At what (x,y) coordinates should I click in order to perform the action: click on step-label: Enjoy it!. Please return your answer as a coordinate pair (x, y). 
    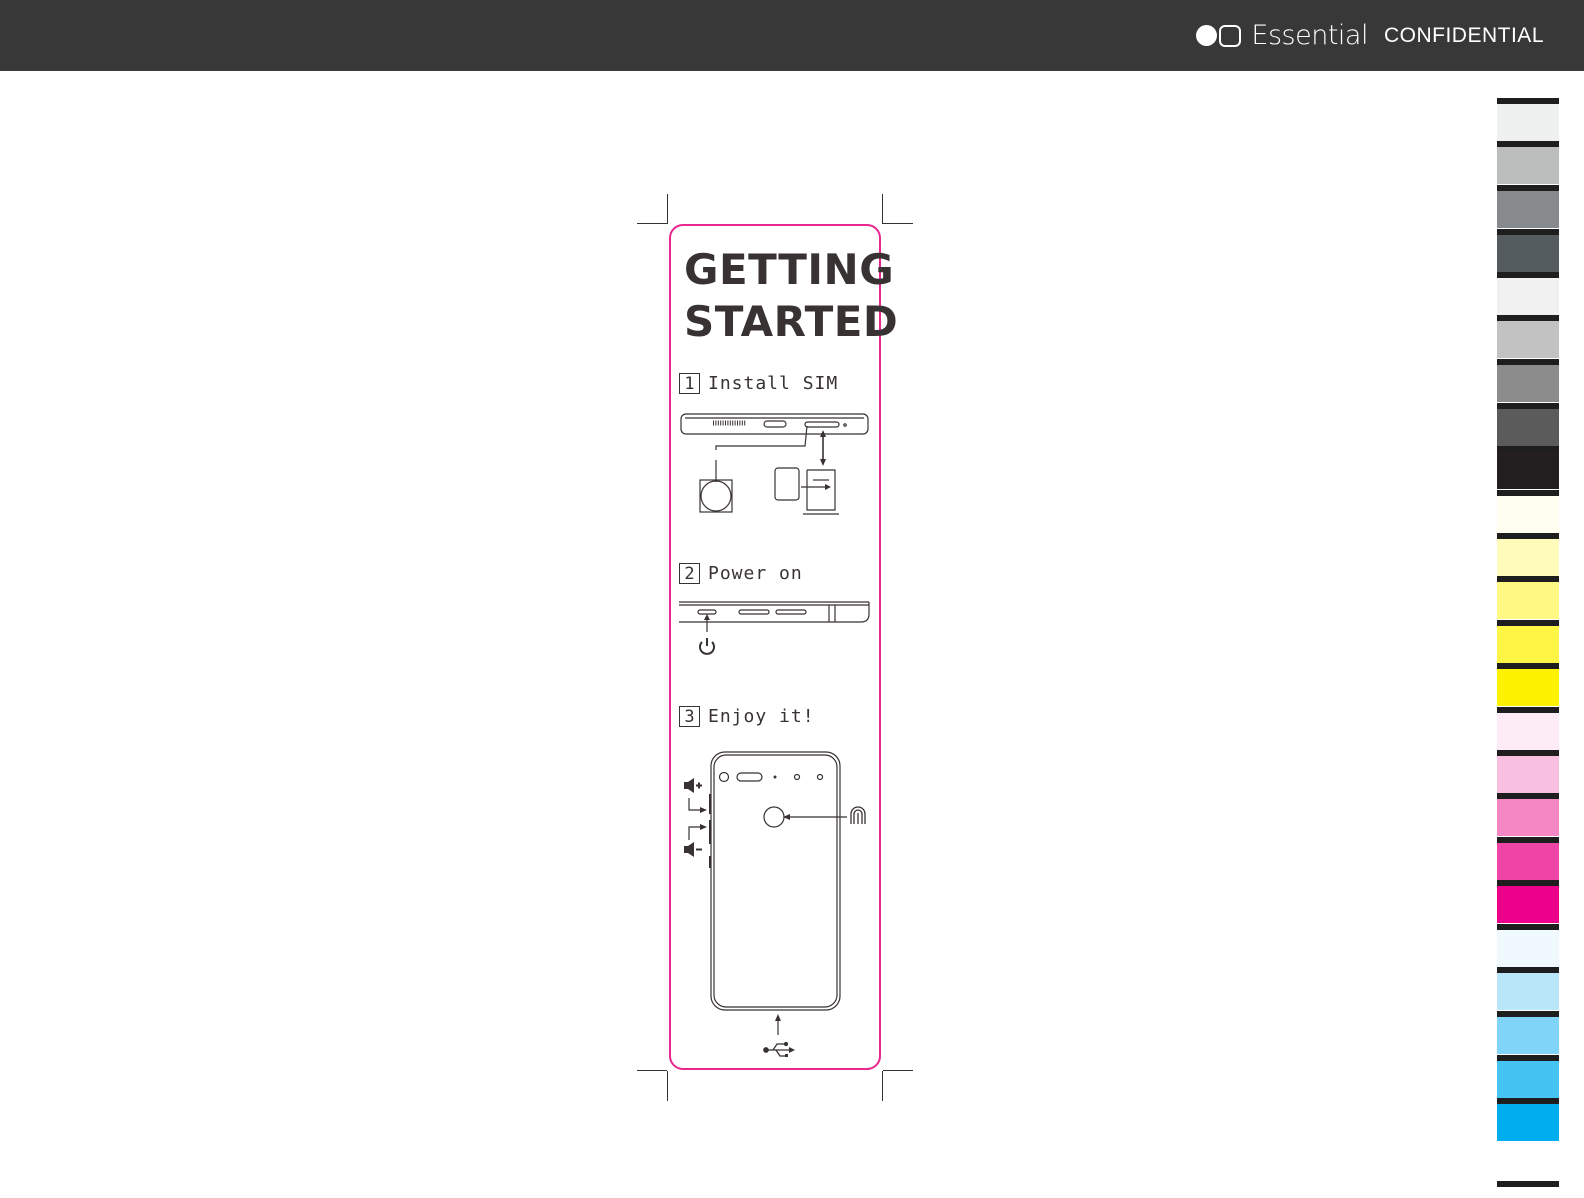
    Looking at the image, I should click on (761, 716).